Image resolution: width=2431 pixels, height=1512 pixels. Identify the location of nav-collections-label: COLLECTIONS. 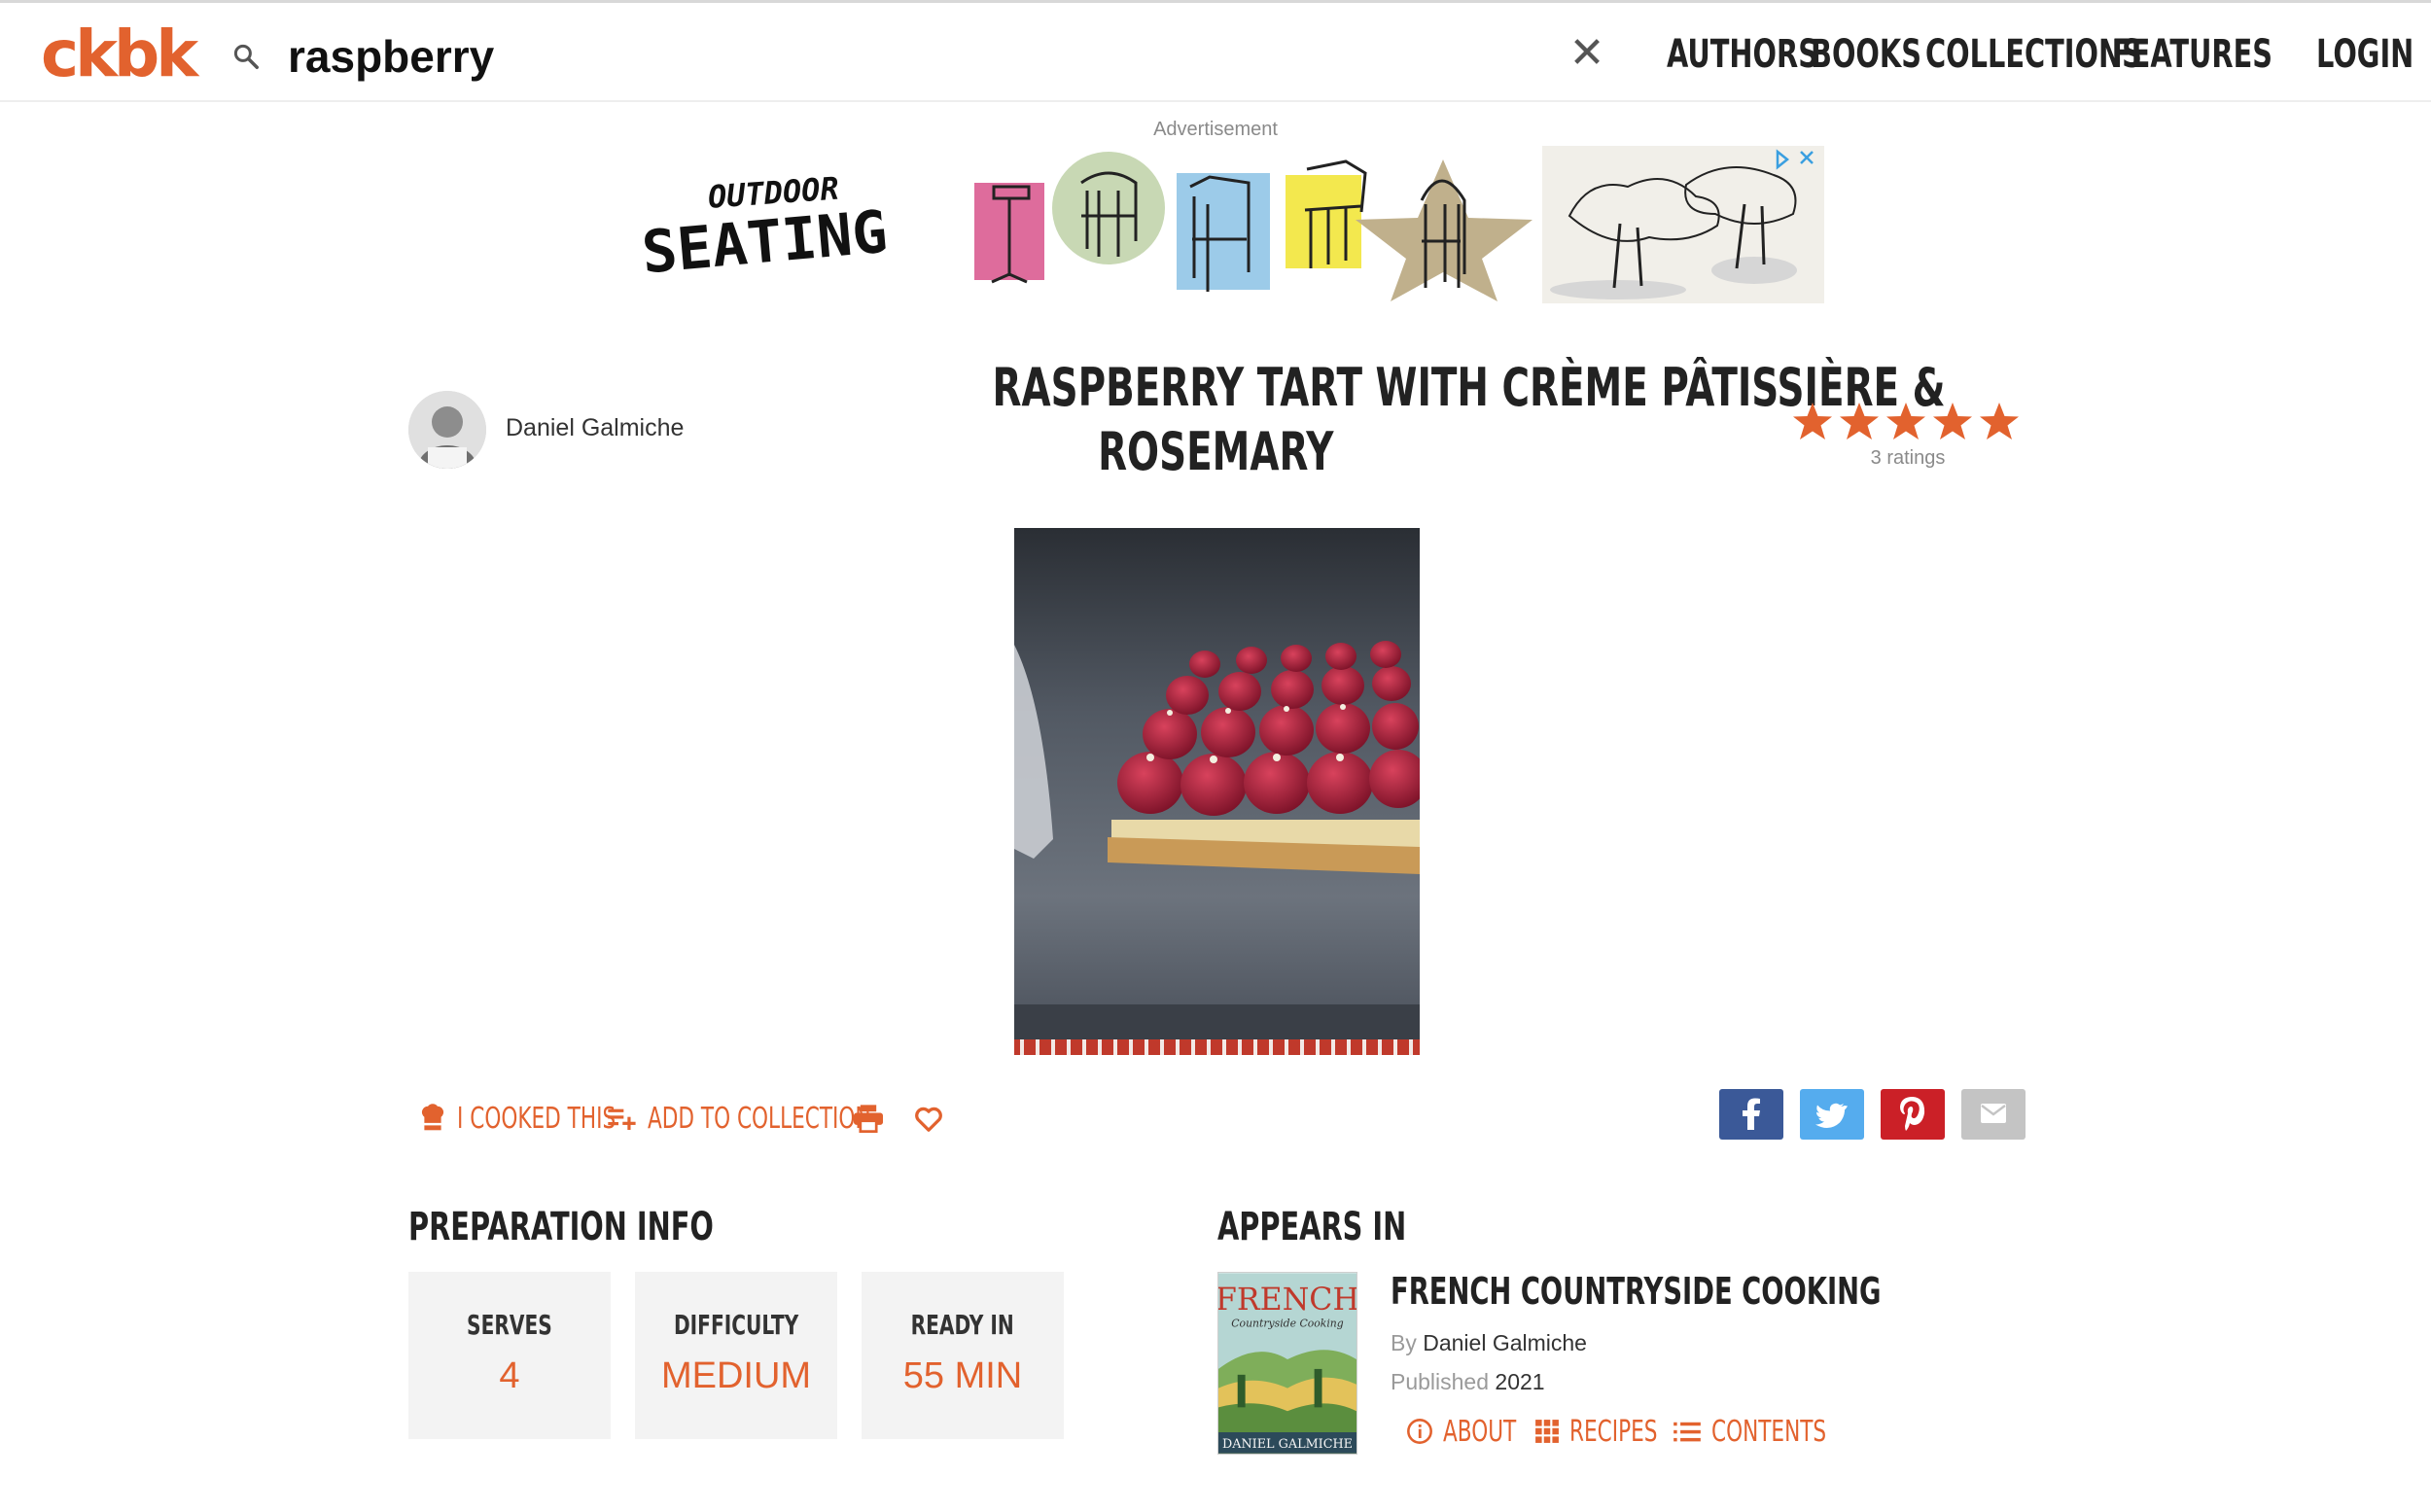
(2033, 54).